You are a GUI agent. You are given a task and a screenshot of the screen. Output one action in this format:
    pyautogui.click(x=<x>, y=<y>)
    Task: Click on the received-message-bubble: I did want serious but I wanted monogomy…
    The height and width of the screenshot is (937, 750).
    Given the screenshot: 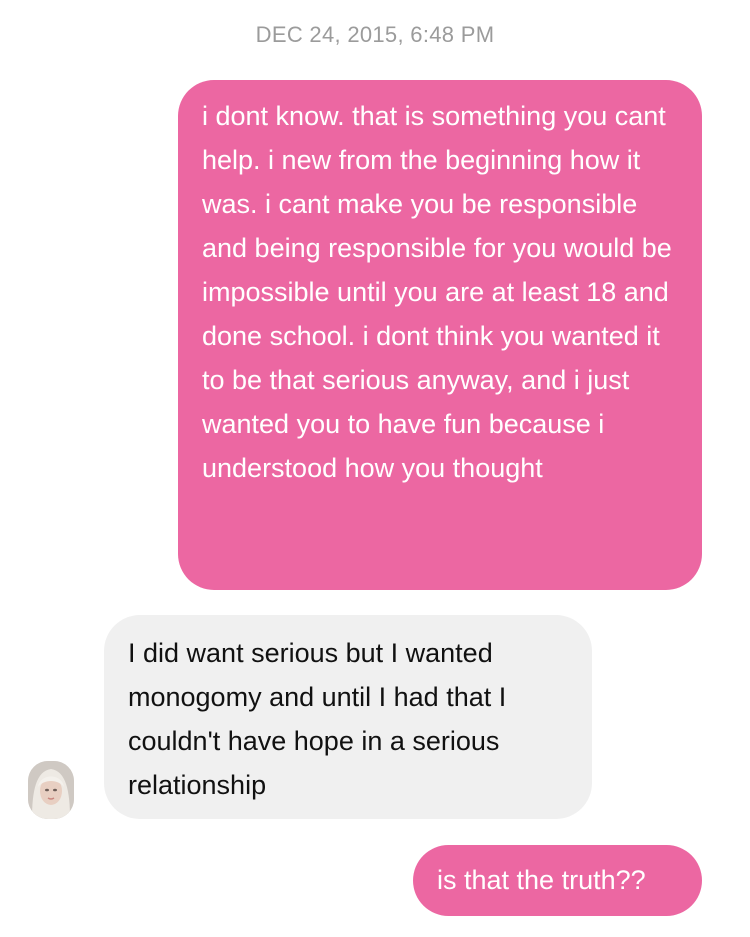 What is the action you would take?
    pyautogui.click(x=348, y=717)
    